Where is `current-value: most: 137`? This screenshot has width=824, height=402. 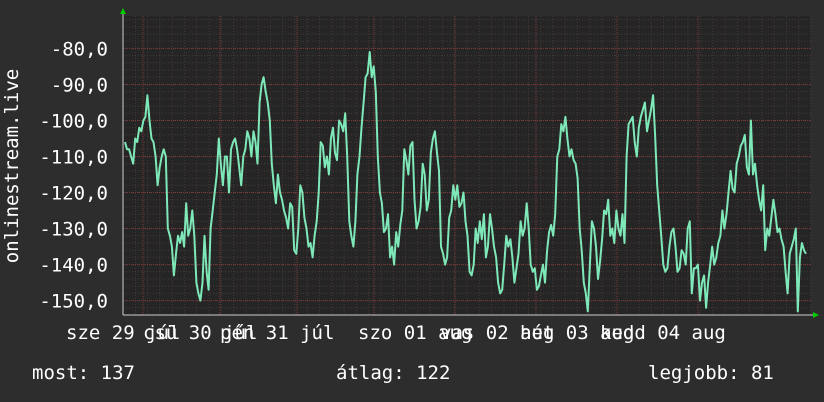 current-value: most: 137 is located at coordinates (83, 373).